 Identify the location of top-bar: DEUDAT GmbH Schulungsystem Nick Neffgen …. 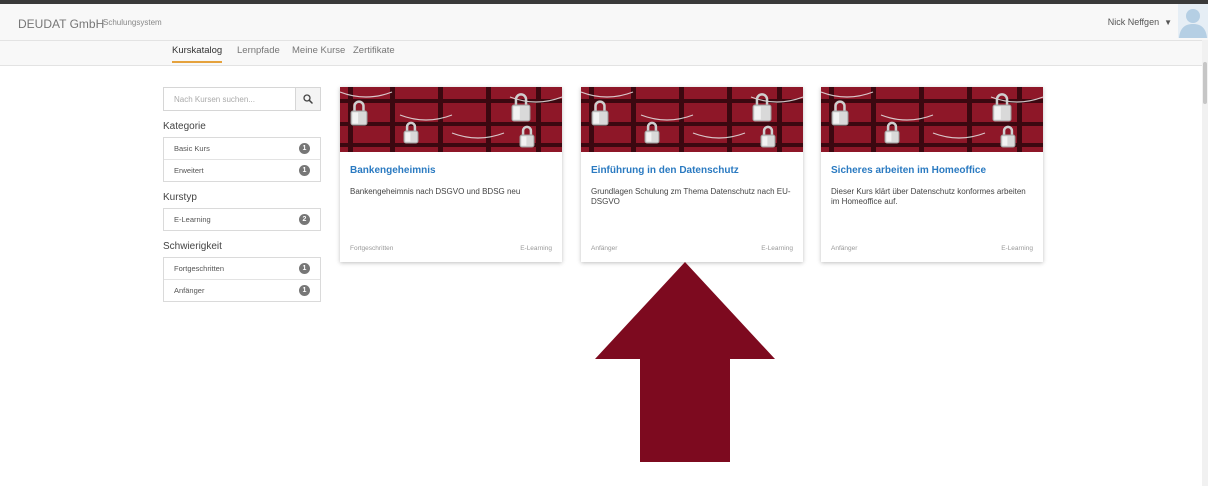
(604, 22).